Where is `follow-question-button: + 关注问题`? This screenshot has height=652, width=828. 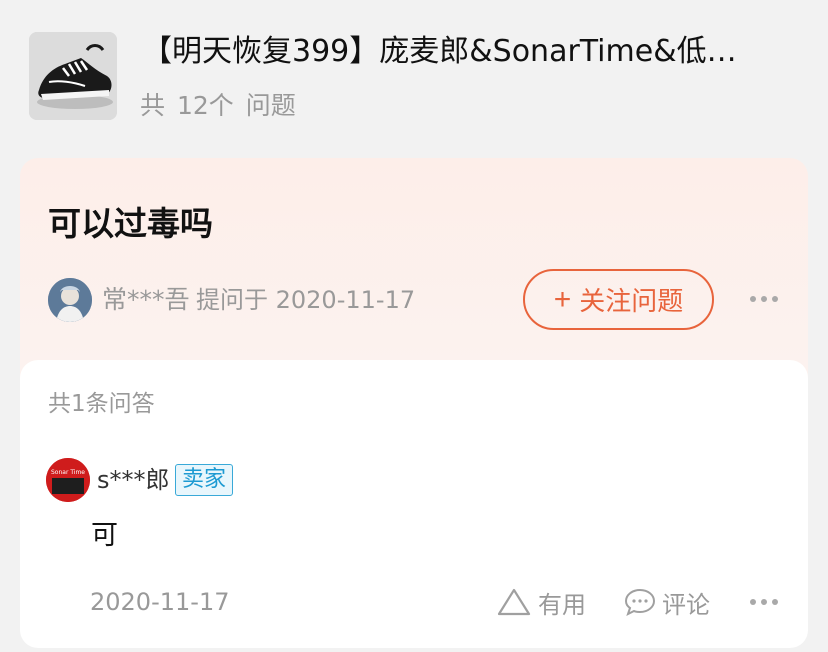 follow-question-button: + 关注问题 is located at coordinates (618, 299).